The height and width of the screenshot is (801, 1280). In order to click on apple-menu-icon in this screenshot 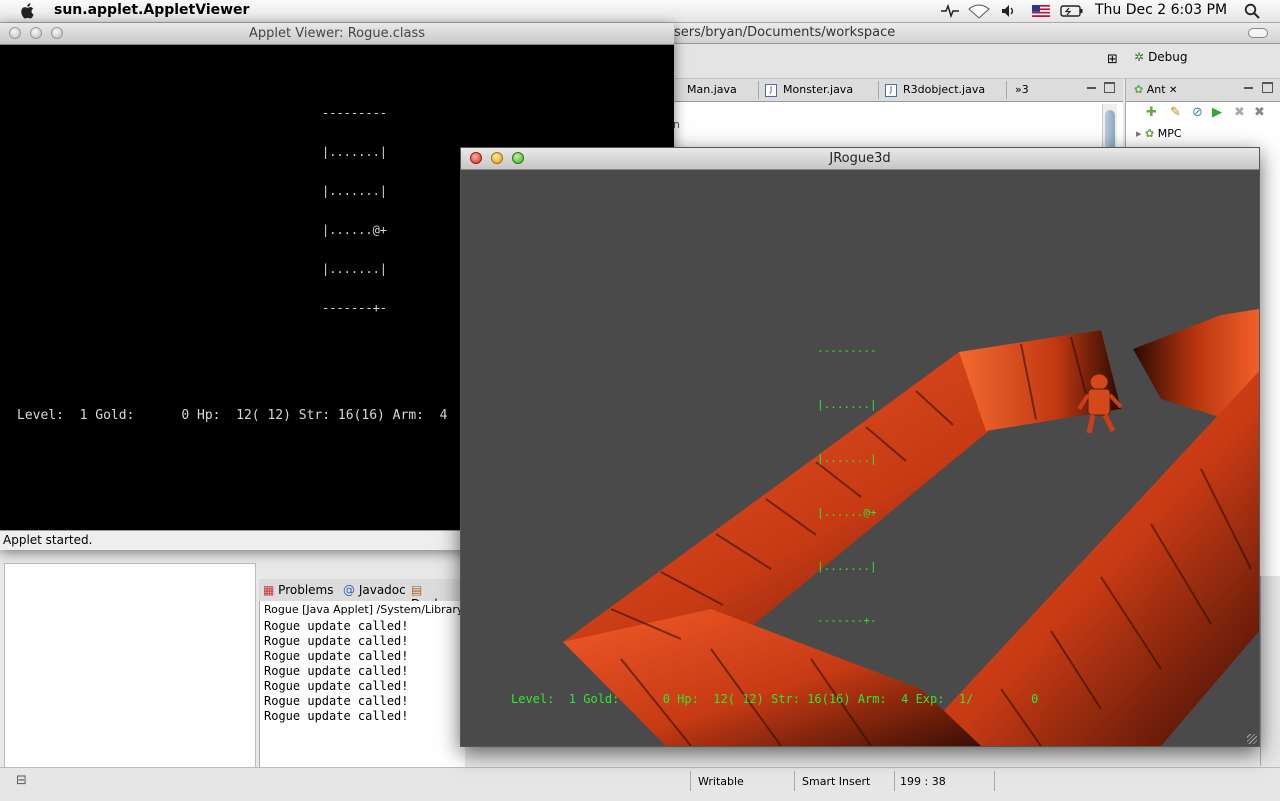, I will do `click(28, 11)`.